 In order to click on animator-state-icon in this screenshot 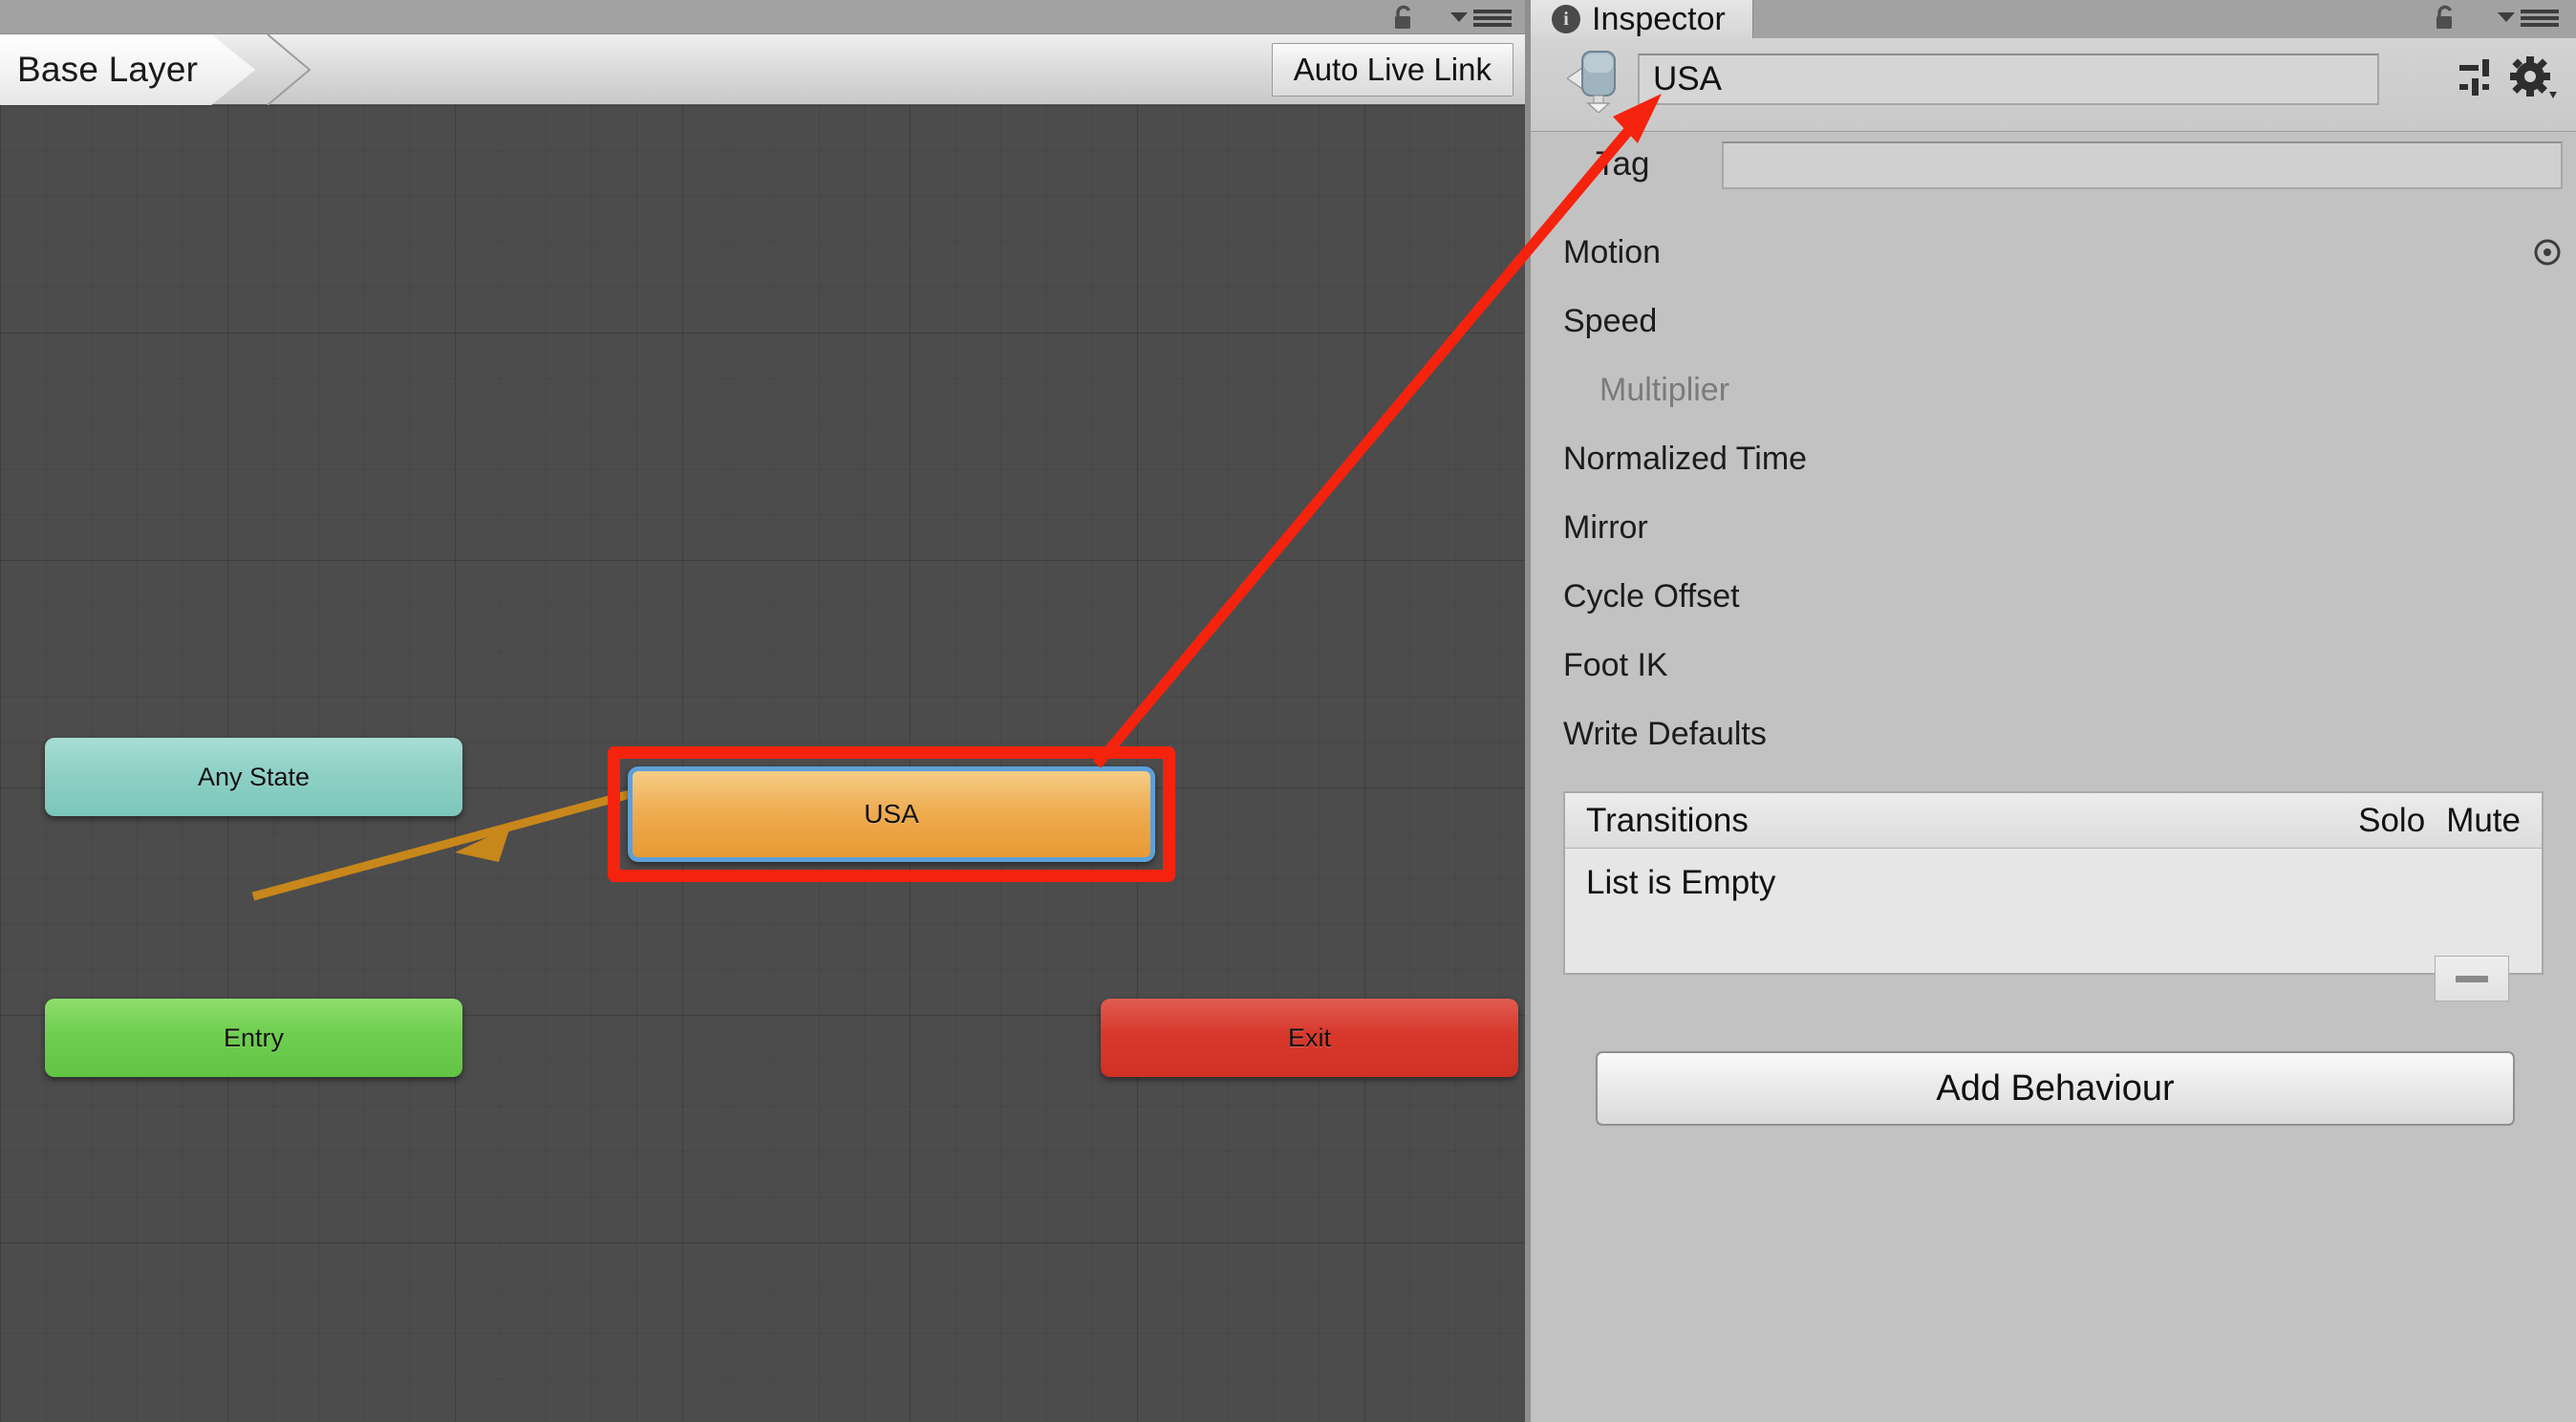, I will do `click(1595, 83)`.